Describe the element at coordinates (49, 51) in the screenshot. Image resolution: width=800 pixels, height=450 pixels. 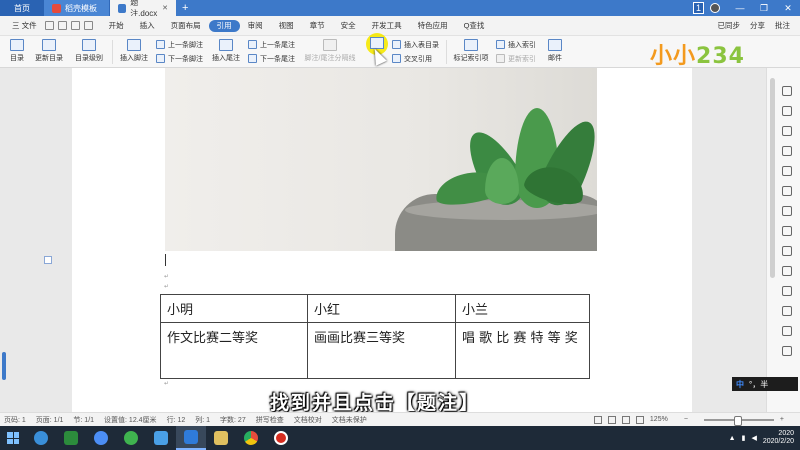
I see `update-toc-button: 更新目录` at that location.